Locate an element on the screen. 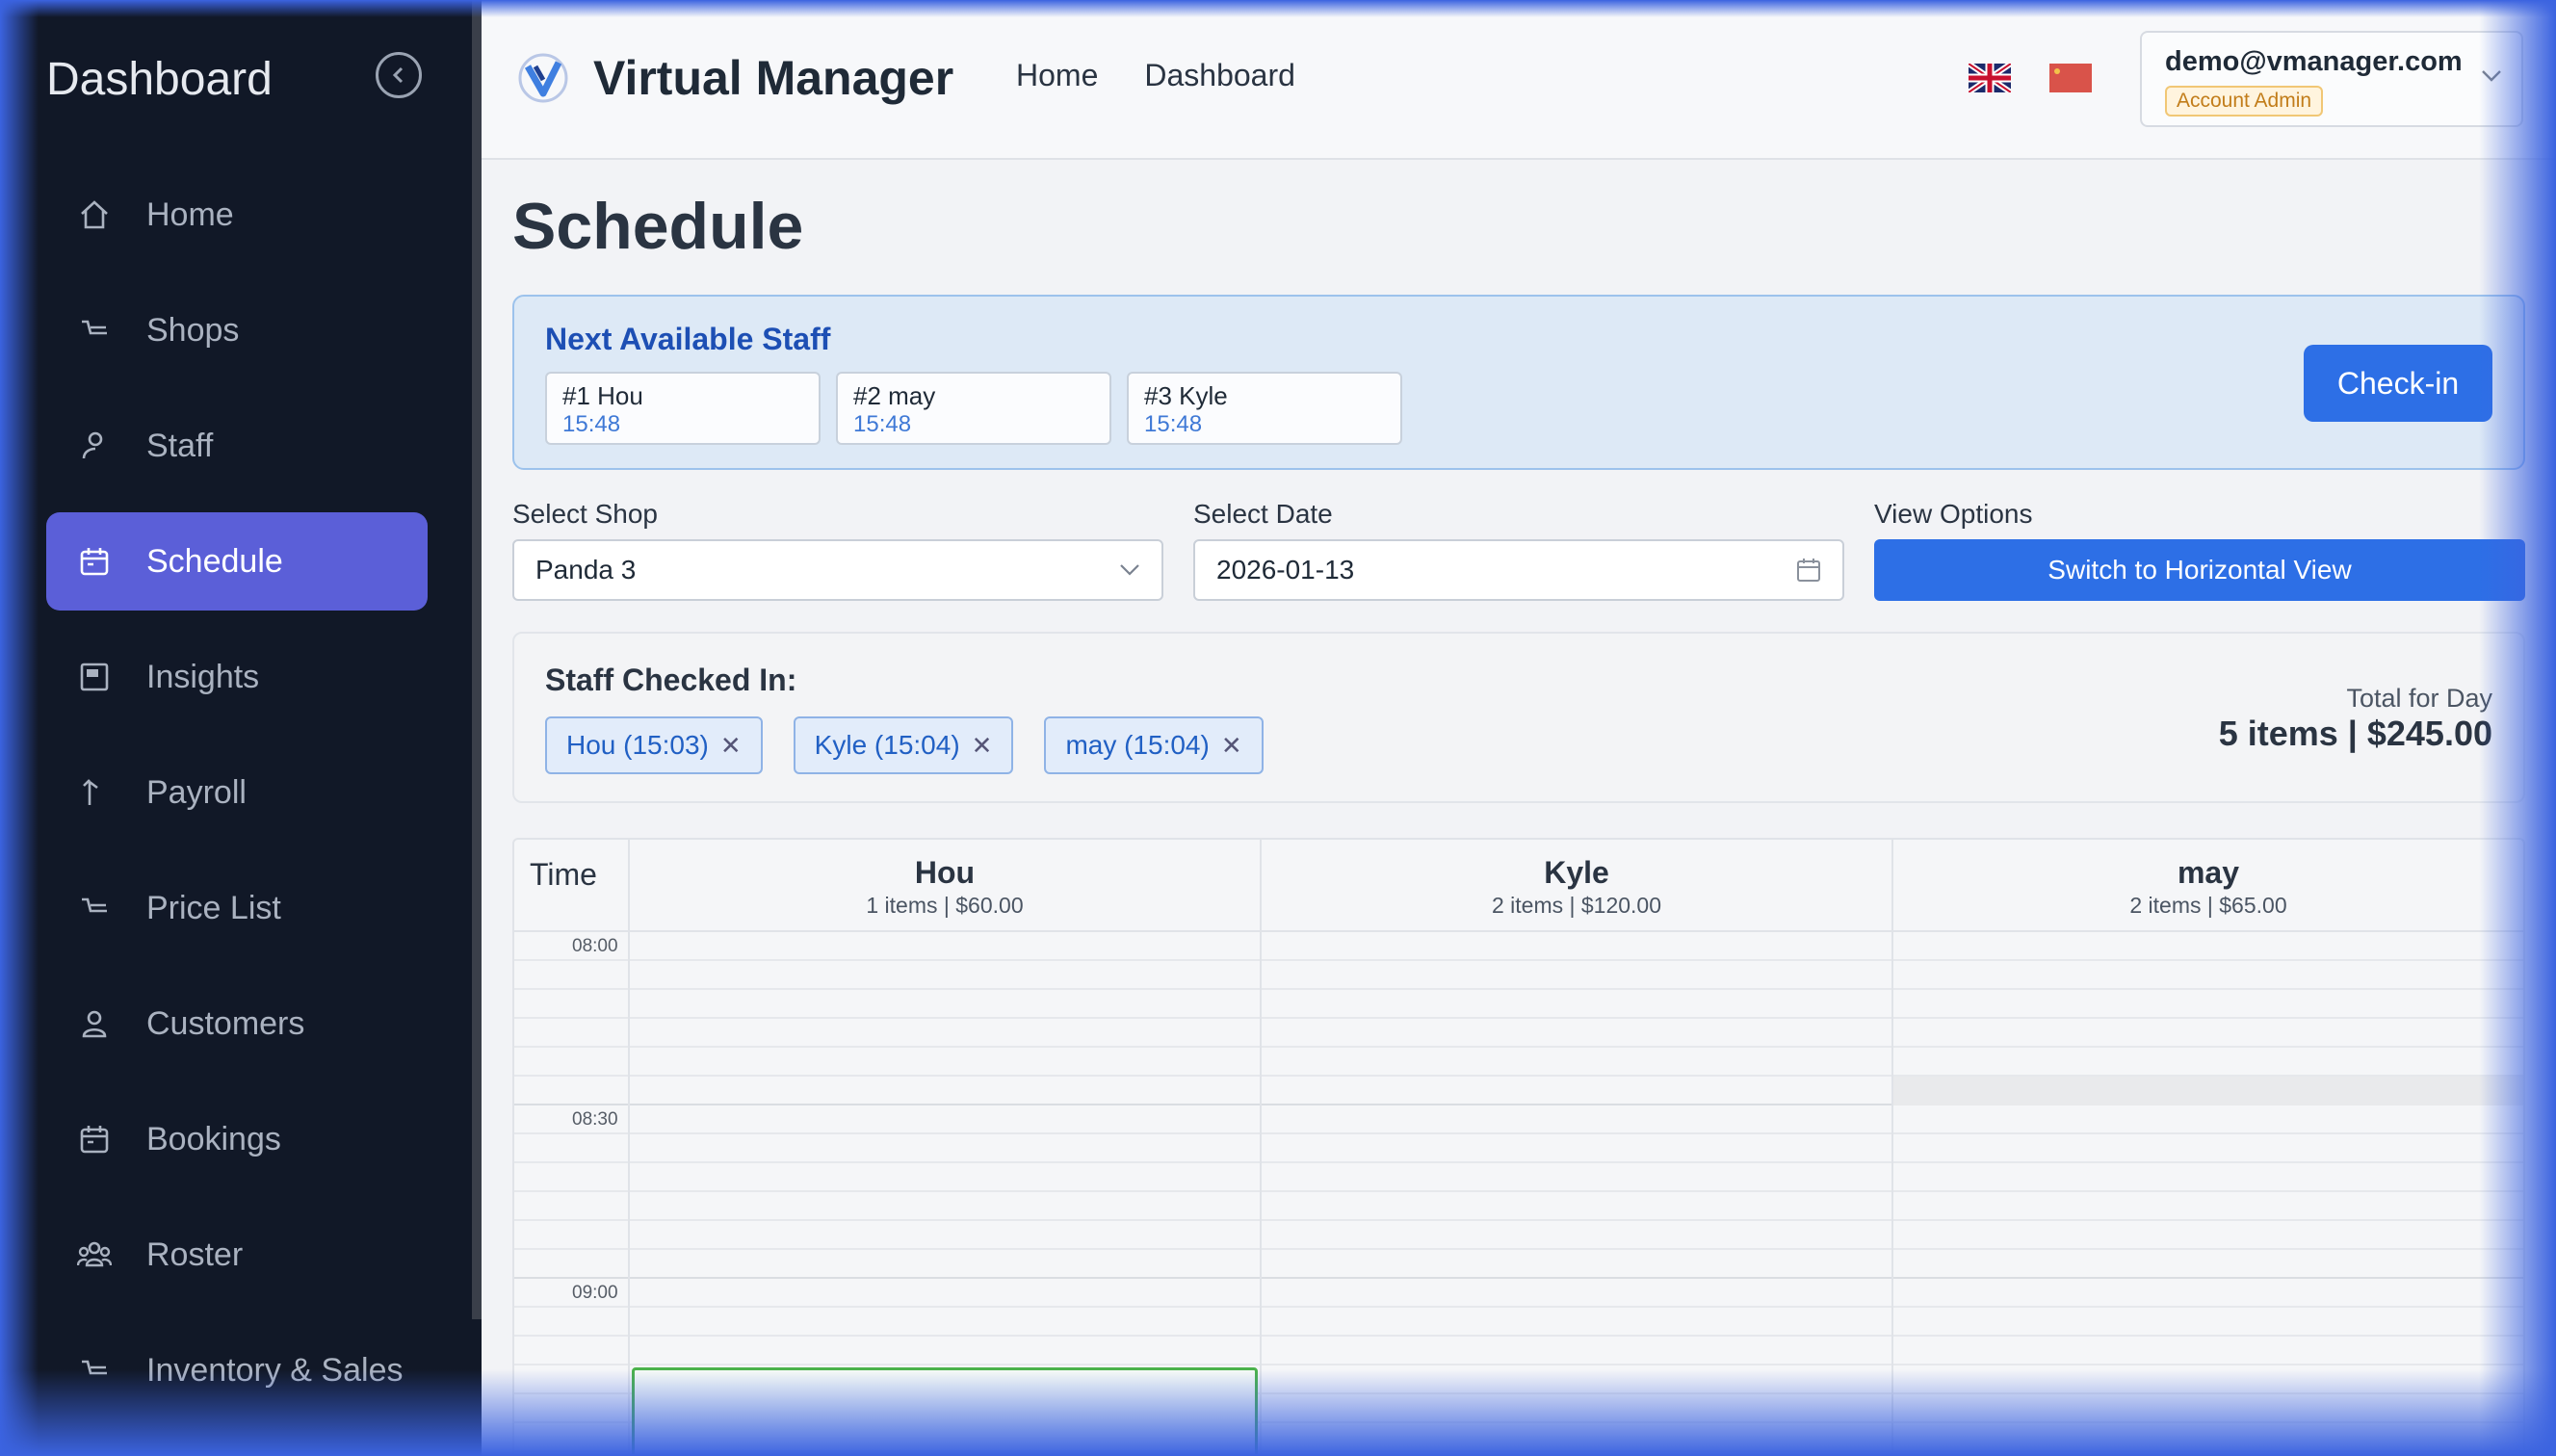 Image resolution: width=2556 pixels, height=1456 pixels. chip-label: Kyle (15:04) is located at coordinates (887, 745).